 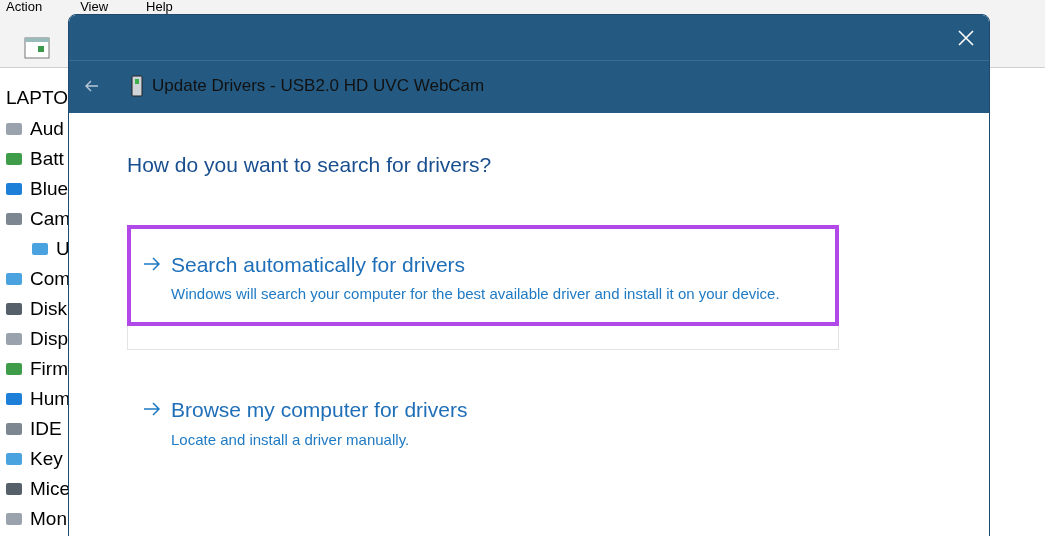 What do you see at coordinates (318, 86) in the screenshot?
I see `dialog-title: Update Drivers - USB2.0 HD UVC WebCam` at bounding box center [318, 86].